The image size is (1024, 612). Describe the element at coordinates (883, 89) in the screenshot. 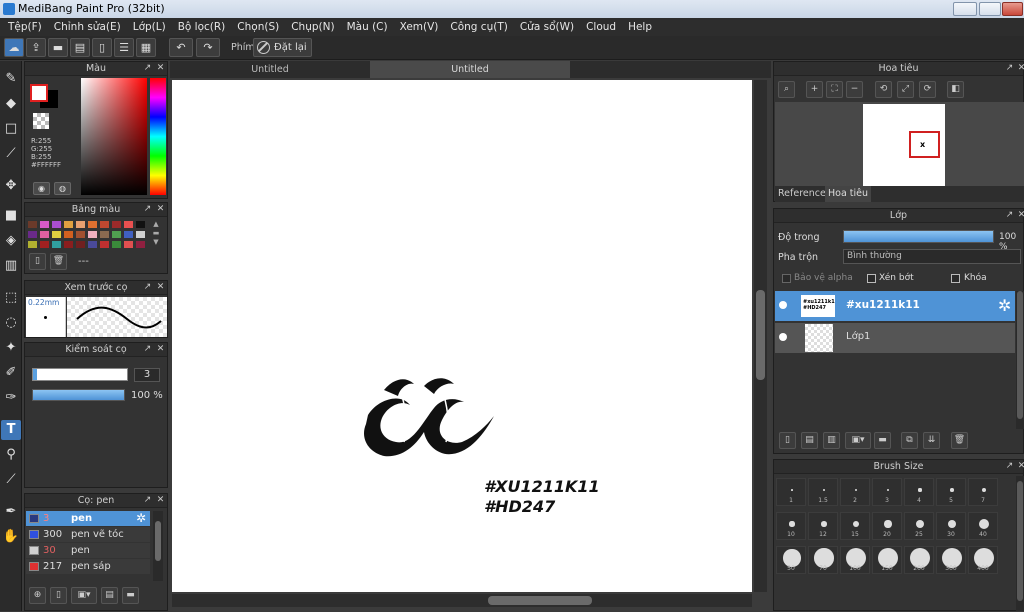

I see `rotate-left-icon: ⟲` at that location.